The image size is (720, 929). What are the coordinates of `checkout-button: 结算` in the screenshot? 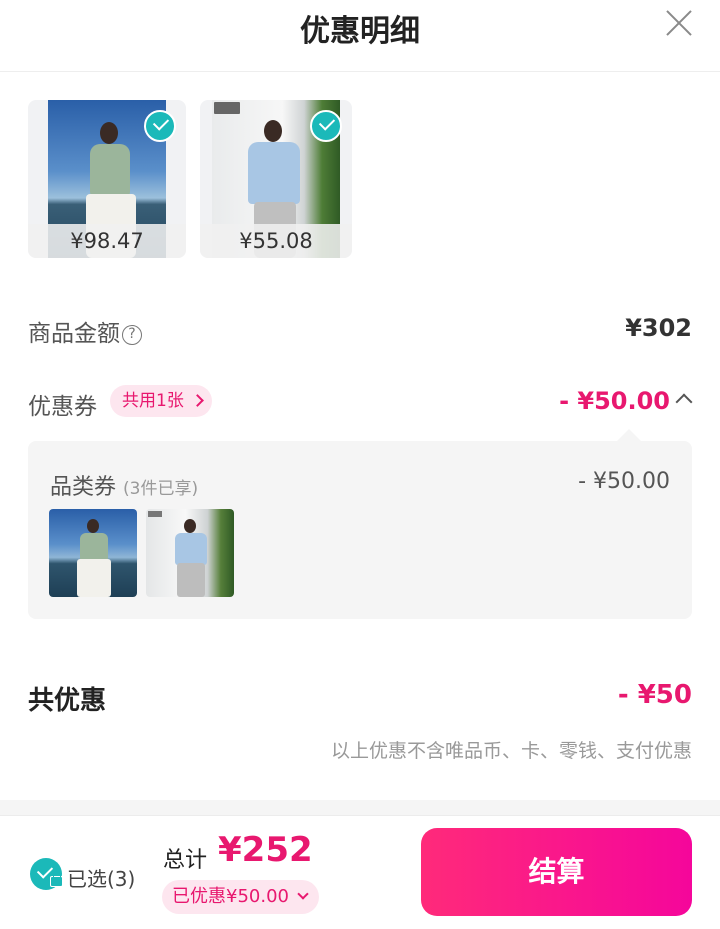 It's located at (556, 872).